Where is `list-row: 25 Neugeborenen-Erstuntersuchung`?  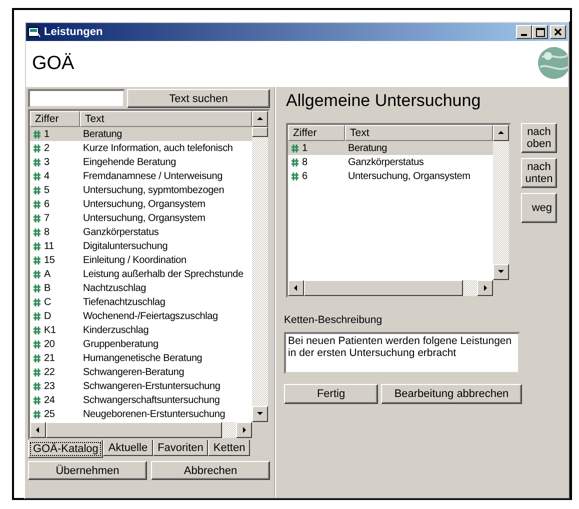
list-row: 25 Neugeborenen-Erstuntersuchung is located at coordinates (141, 414).